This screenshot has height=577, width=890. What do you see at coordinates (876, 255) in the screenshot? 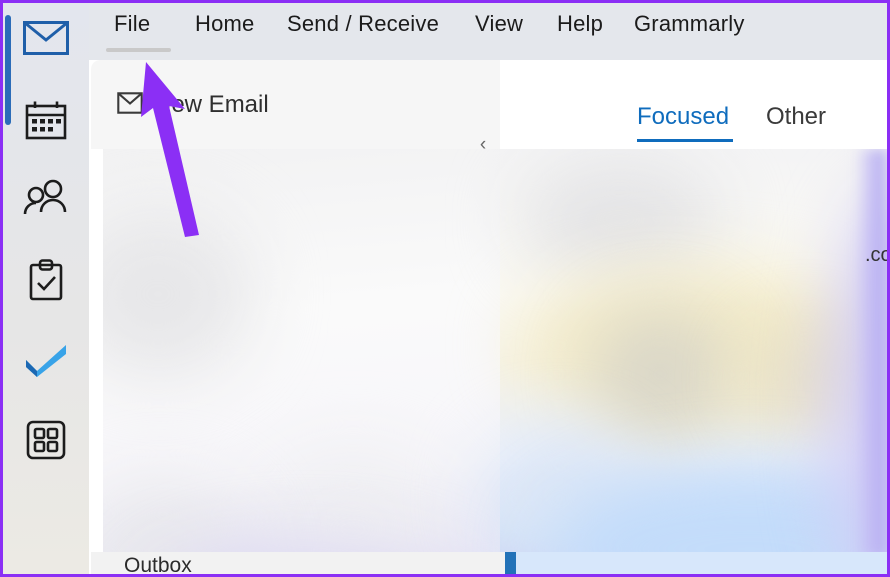
I see `reading-pane-address-fragment: .co` at bounding box center [876, 255].